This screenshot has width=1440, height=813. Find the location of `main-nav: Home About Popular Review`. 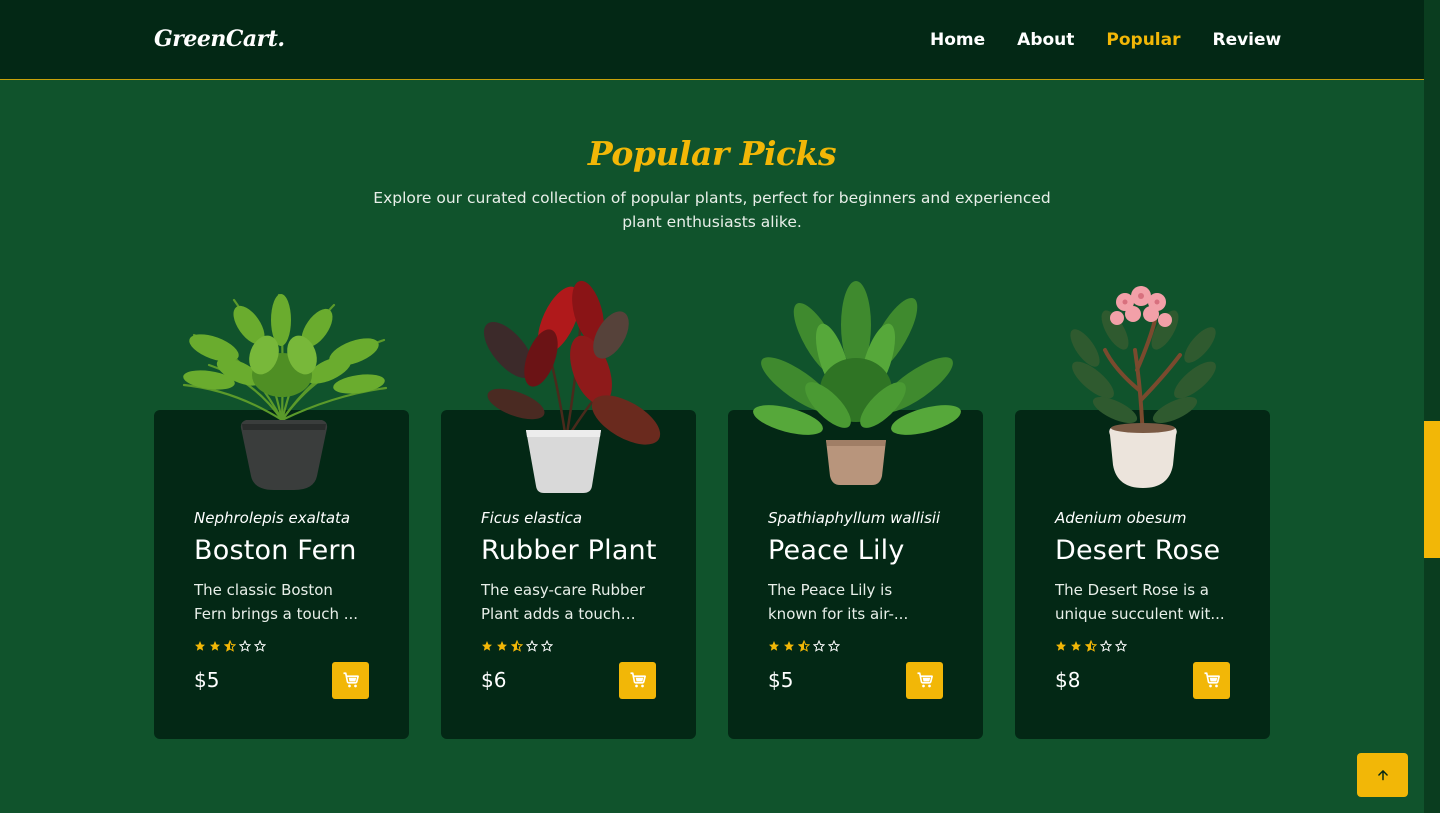

main-nav: Home About Popular Review is located at coordinates (1105, 40).